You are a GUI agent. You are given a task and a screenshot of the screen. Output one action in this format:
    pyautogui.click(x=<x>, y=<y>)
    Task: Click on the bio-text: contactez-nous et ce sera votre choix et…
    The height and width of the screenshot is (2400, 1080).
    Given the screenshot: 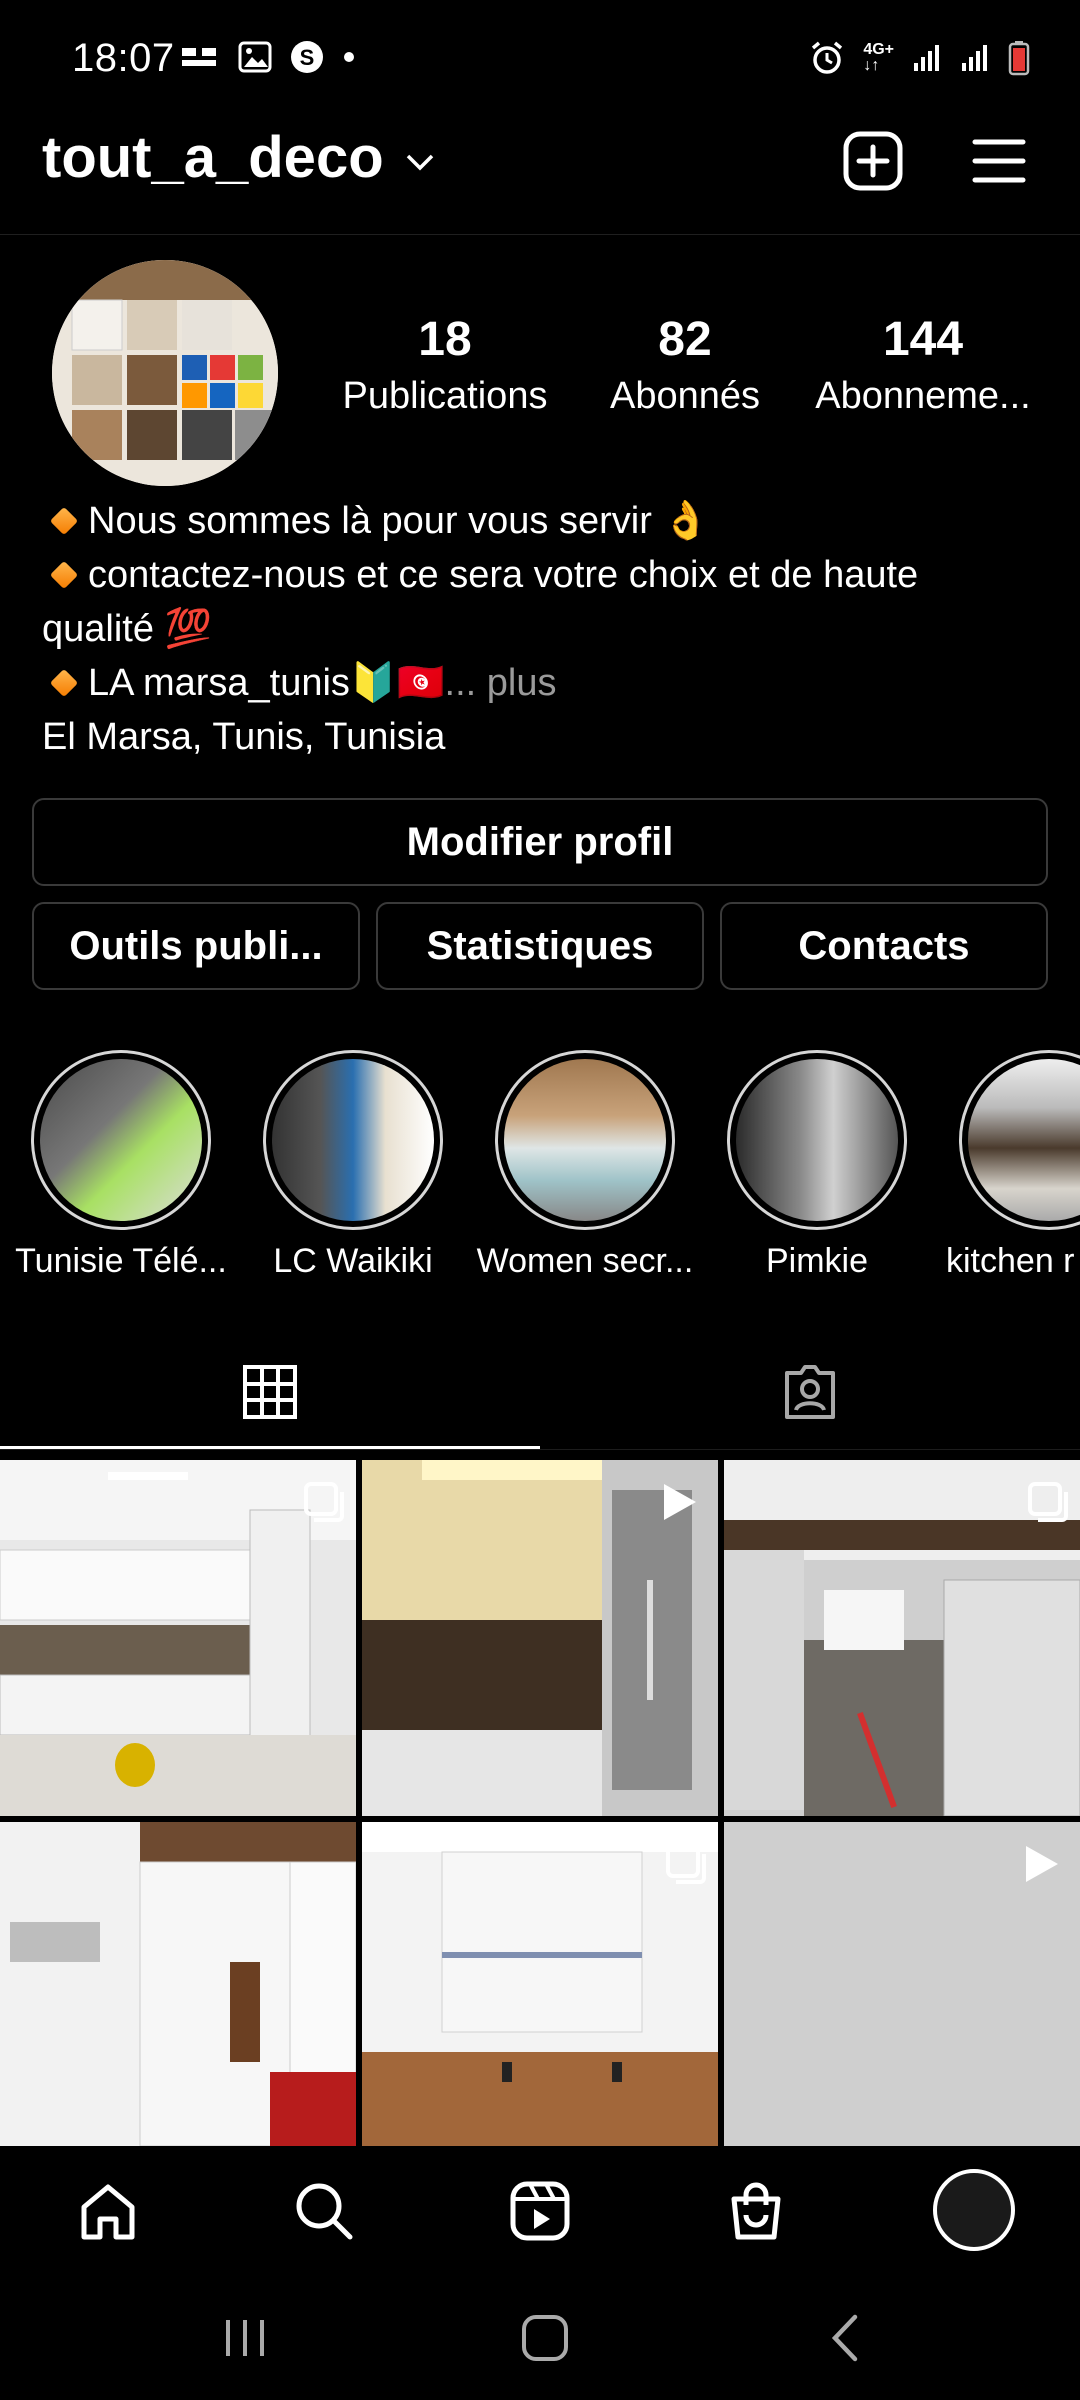 What is the action you would take?
    pyautogui.click(x=503, y=575)
    